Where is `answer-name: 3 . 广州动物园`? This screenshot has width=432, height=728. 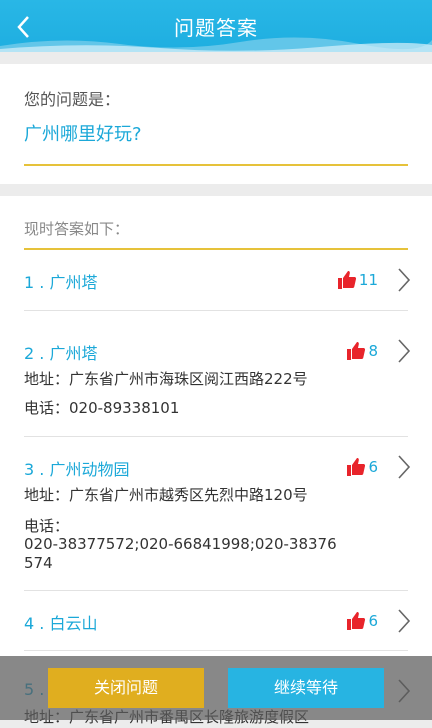
answer-name: 3 . 广州动物园 is located at coordinates (77, 469).